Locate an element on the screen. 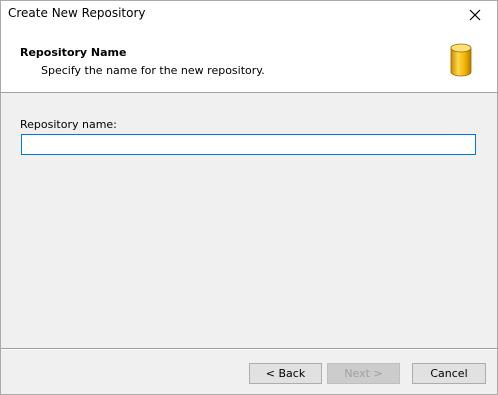 This screenshot has width=498, height=395. back-button: < Back is located at coordinates (285, 373).